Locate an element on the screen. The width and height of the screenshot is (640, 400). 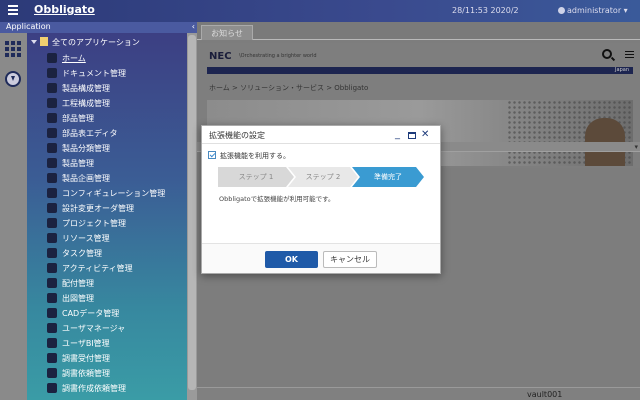
dialog-title: 拡張機能の設定 is located at coordinates (237, 135).